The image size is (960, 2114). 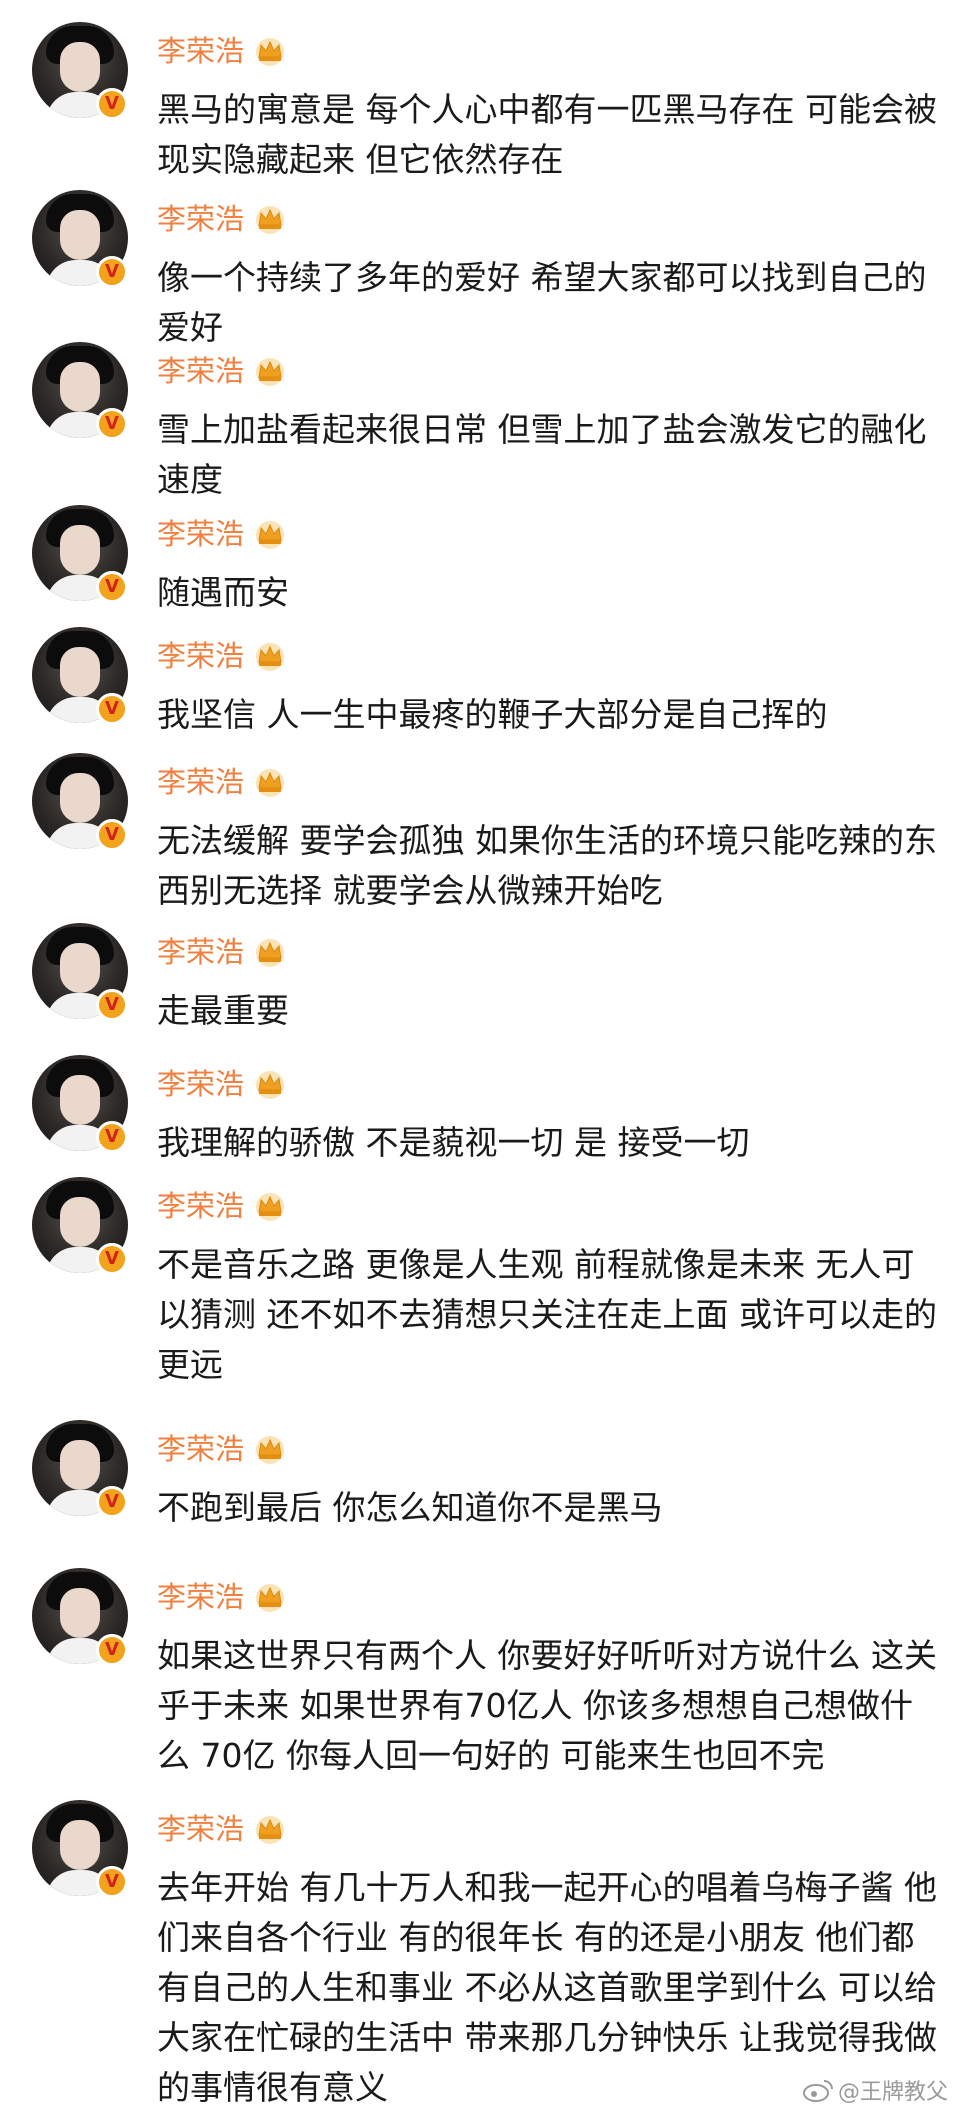 I want to click on weibo-icon, so click(x=817, y=2091).